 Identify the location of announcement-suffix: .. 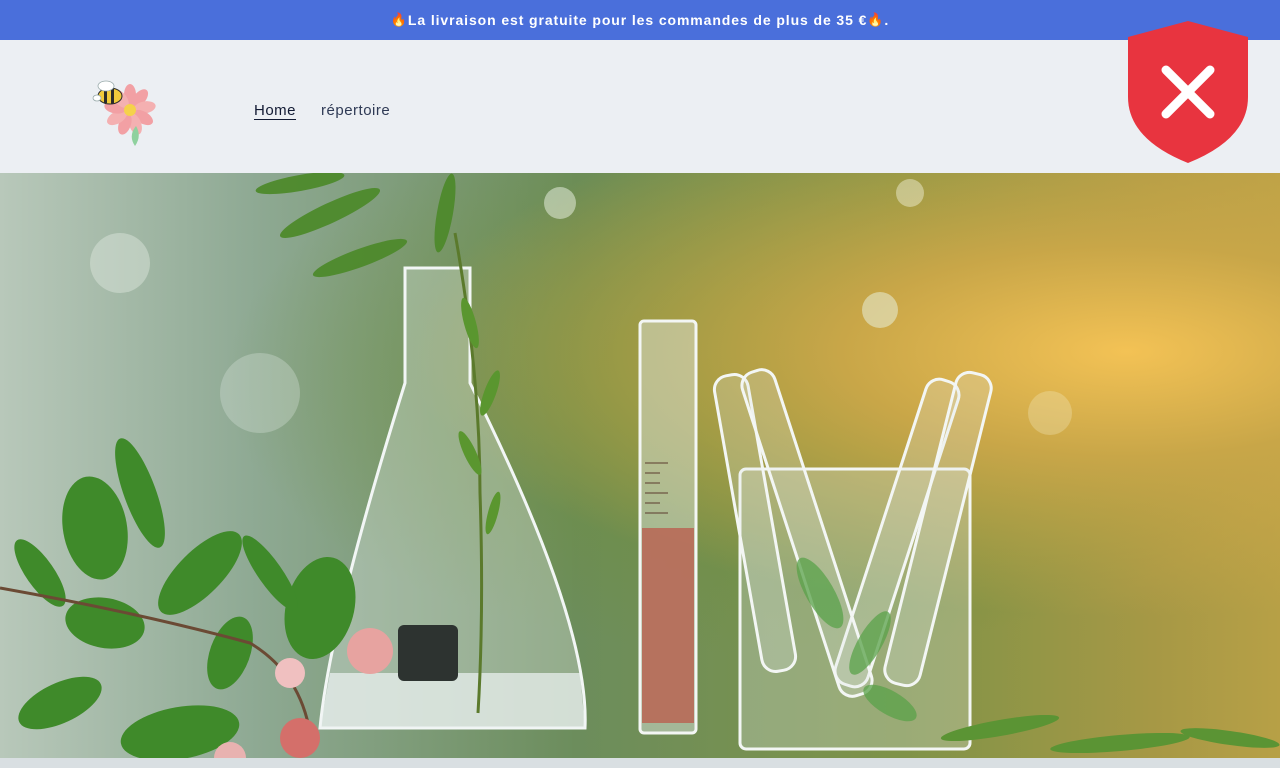
(887, 20).